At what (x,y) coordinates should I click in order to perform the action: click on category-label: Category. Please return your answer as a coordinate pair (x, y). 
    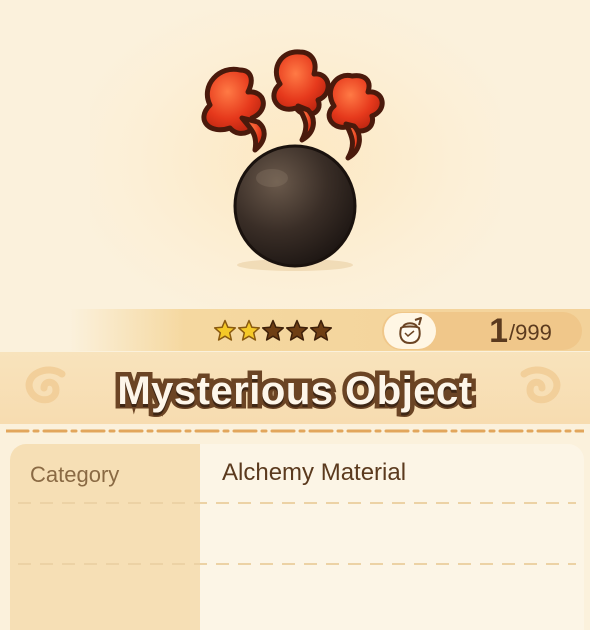
    Looking at the image, I should click on (75, 474).